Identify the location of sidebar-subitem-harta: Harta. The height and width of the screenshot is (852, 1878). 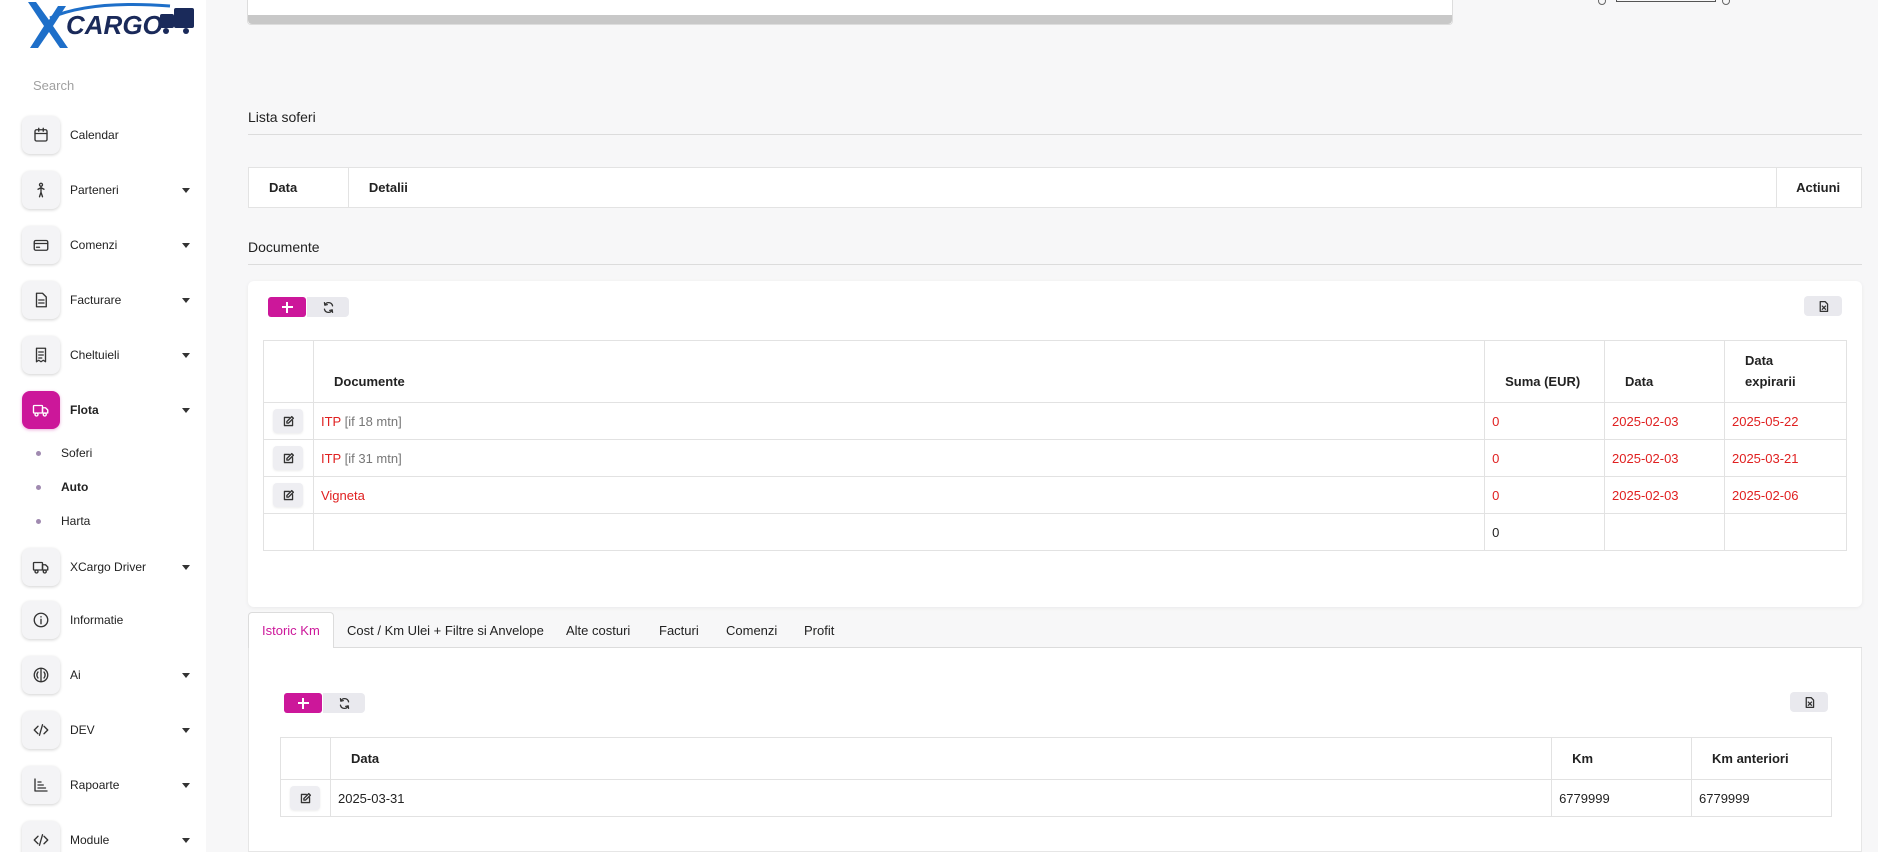
(63, 521).